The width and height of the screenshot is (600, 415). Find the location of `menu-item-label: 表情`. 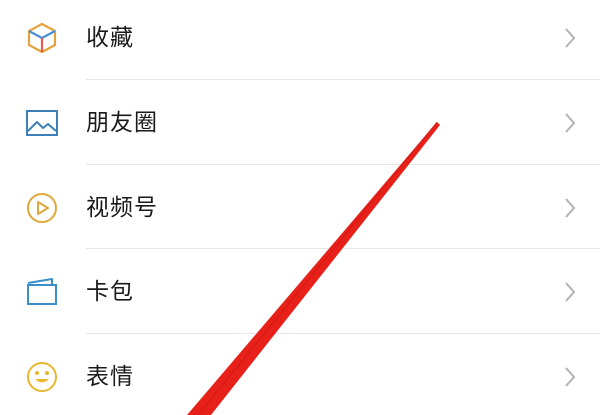

menu-item-label: 表情 is located at coordinates (110, 377).